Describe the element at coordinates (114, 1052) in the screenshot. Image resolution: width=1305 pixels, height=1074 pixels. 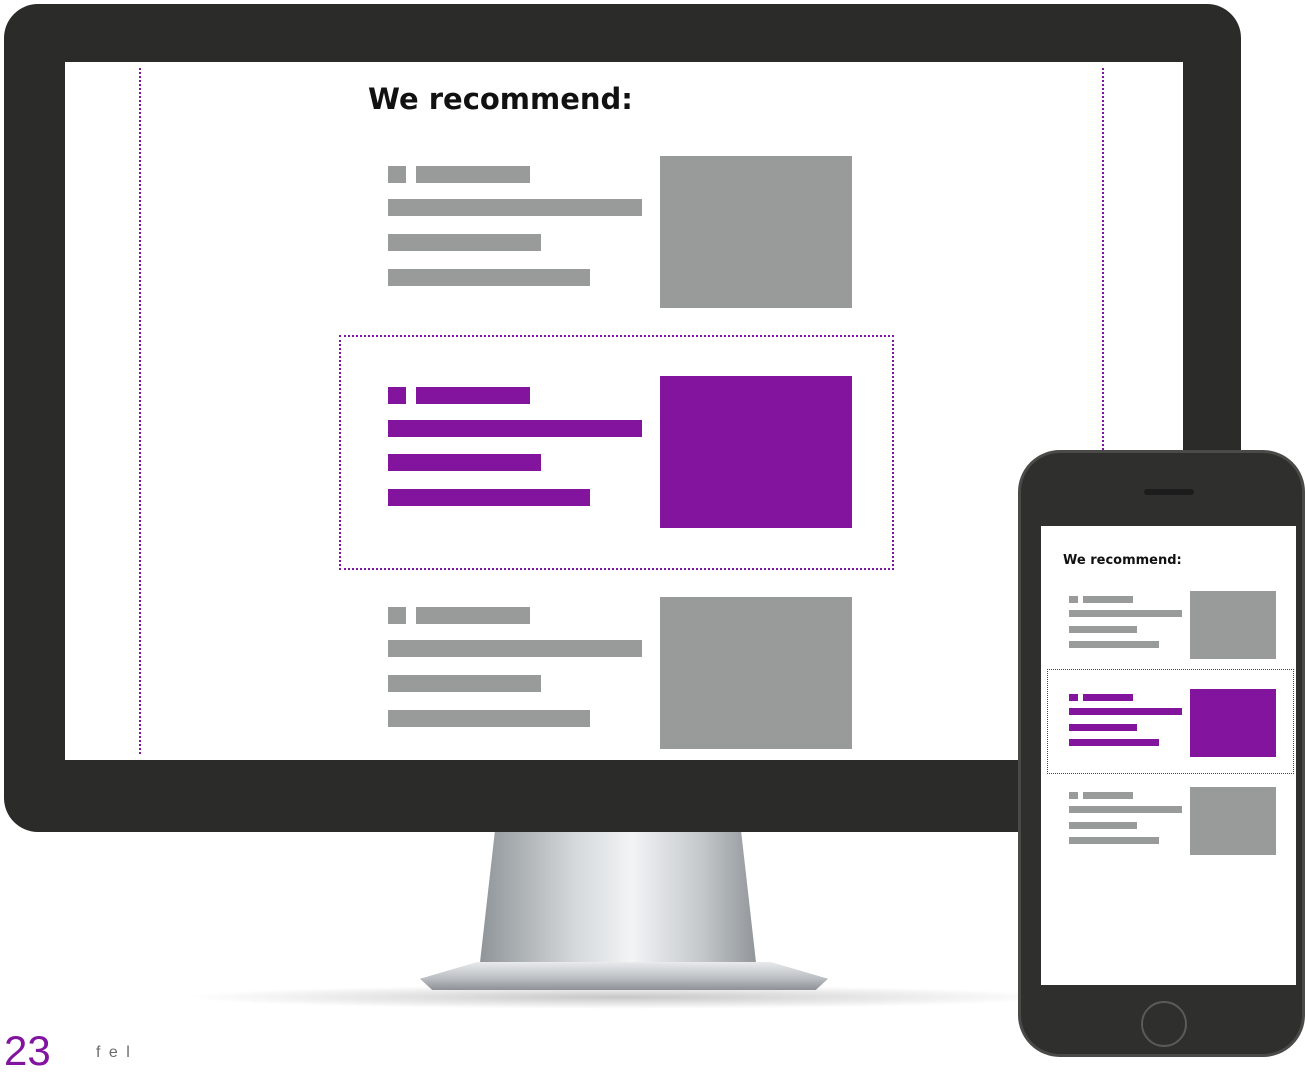
I see `footer-label: f e l` at that location.